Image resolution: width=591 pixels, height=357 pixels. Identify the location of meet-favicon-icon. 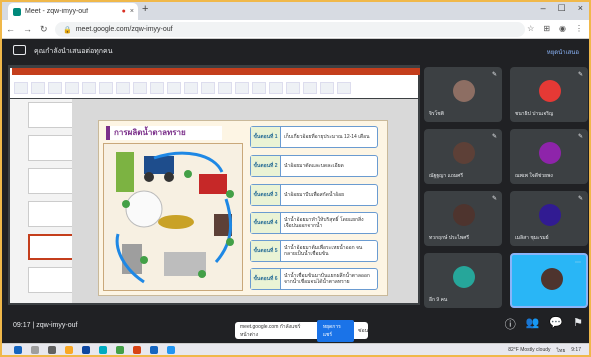
(17, 11).